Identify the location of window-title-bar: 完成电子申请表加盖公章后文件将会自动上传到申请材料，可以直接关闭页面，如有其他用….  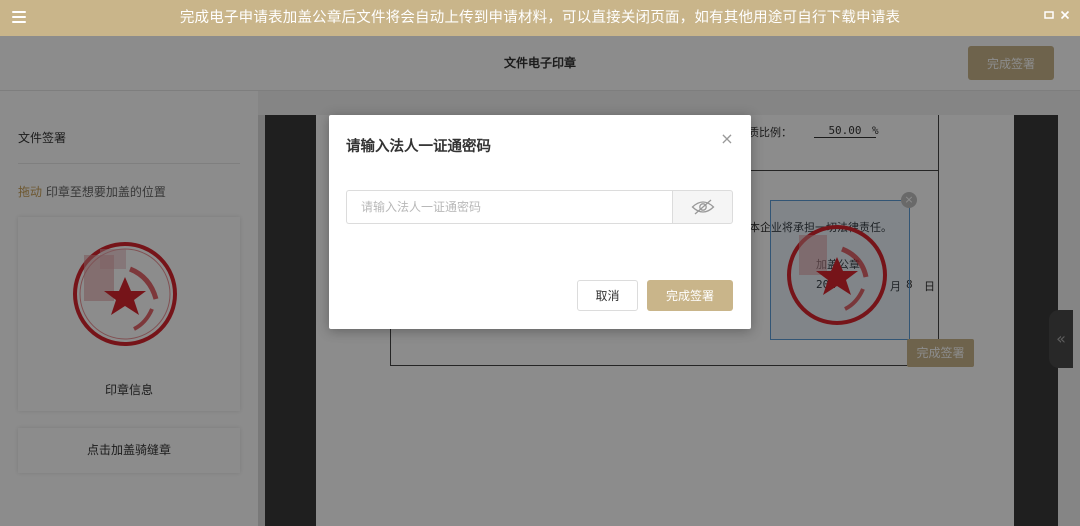
(540, 18).